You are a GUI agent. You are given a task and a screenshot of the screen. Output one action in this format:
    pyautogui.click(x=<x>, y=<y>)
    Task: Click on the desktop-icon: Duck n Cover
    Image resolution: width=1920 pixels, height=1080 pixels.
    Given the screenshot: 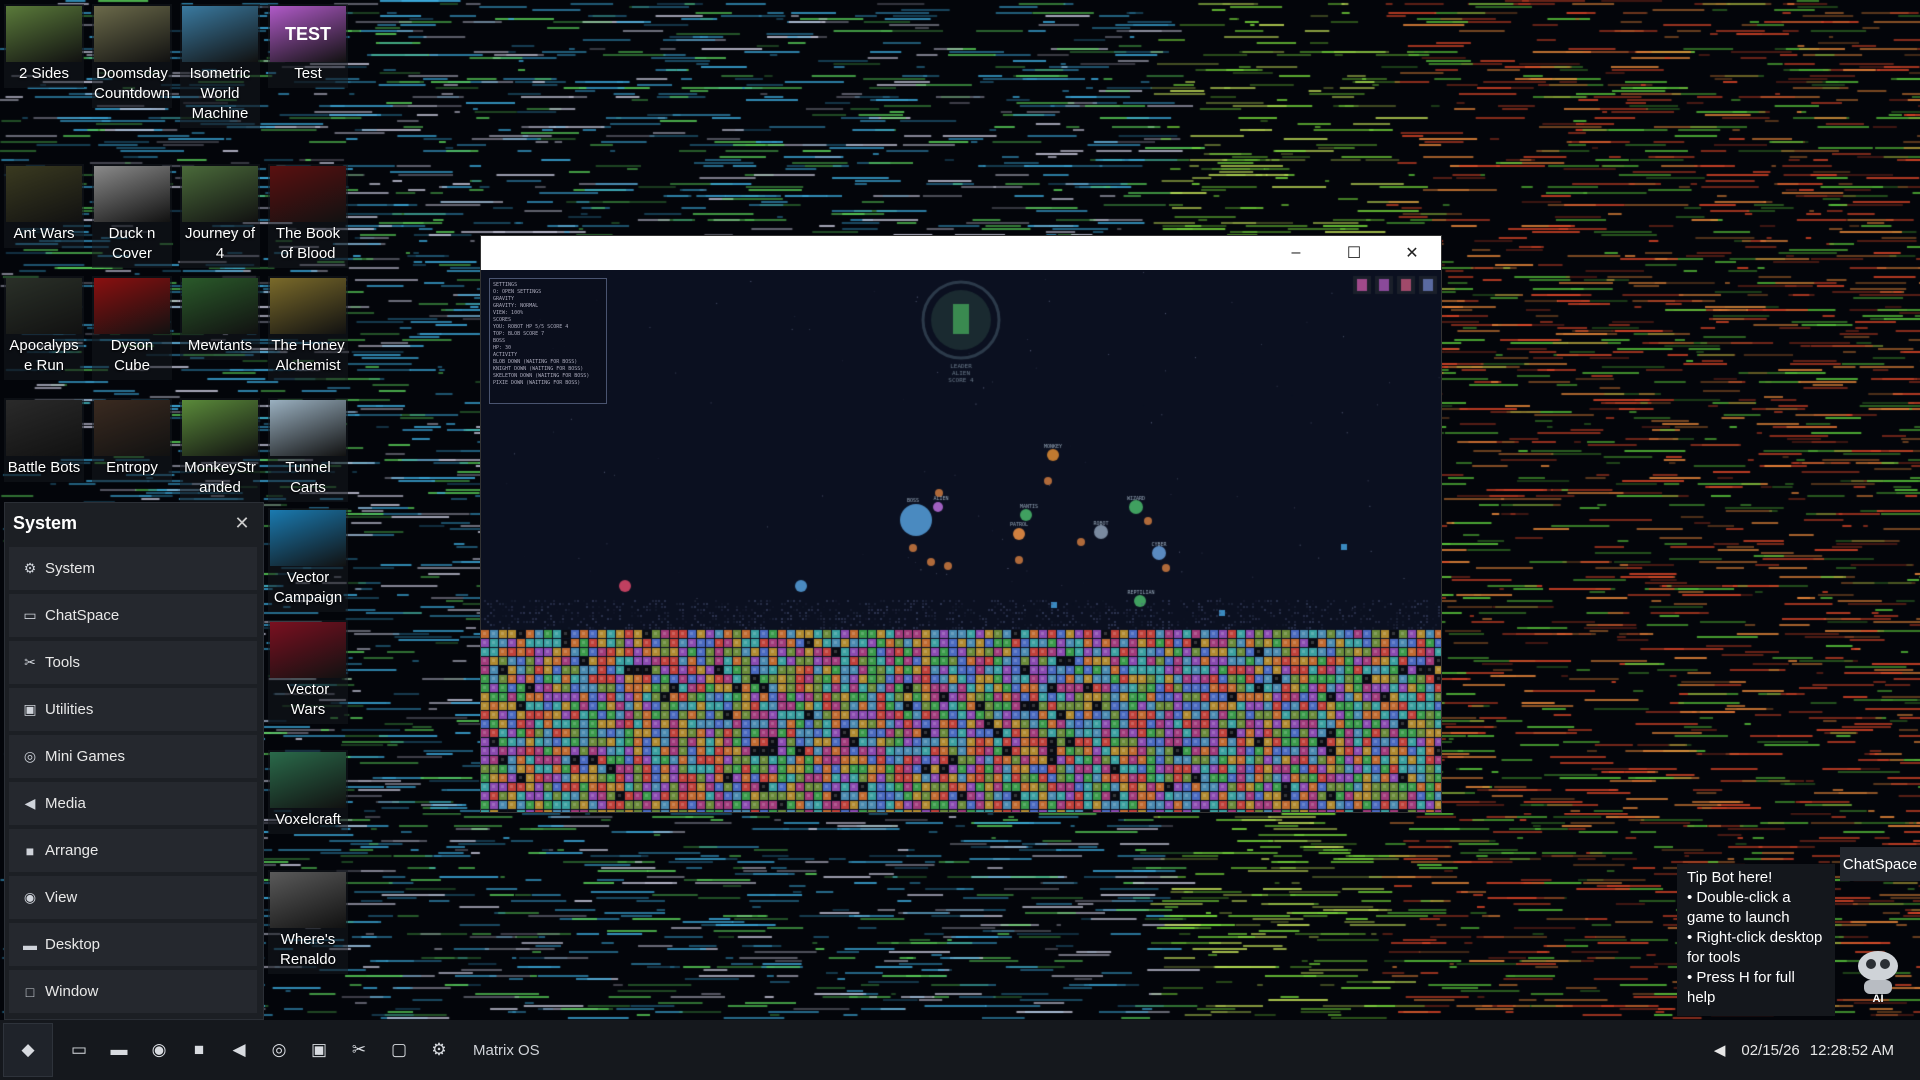 What is the action you would take?
    pyautogui.click(x=132, y=216)
    